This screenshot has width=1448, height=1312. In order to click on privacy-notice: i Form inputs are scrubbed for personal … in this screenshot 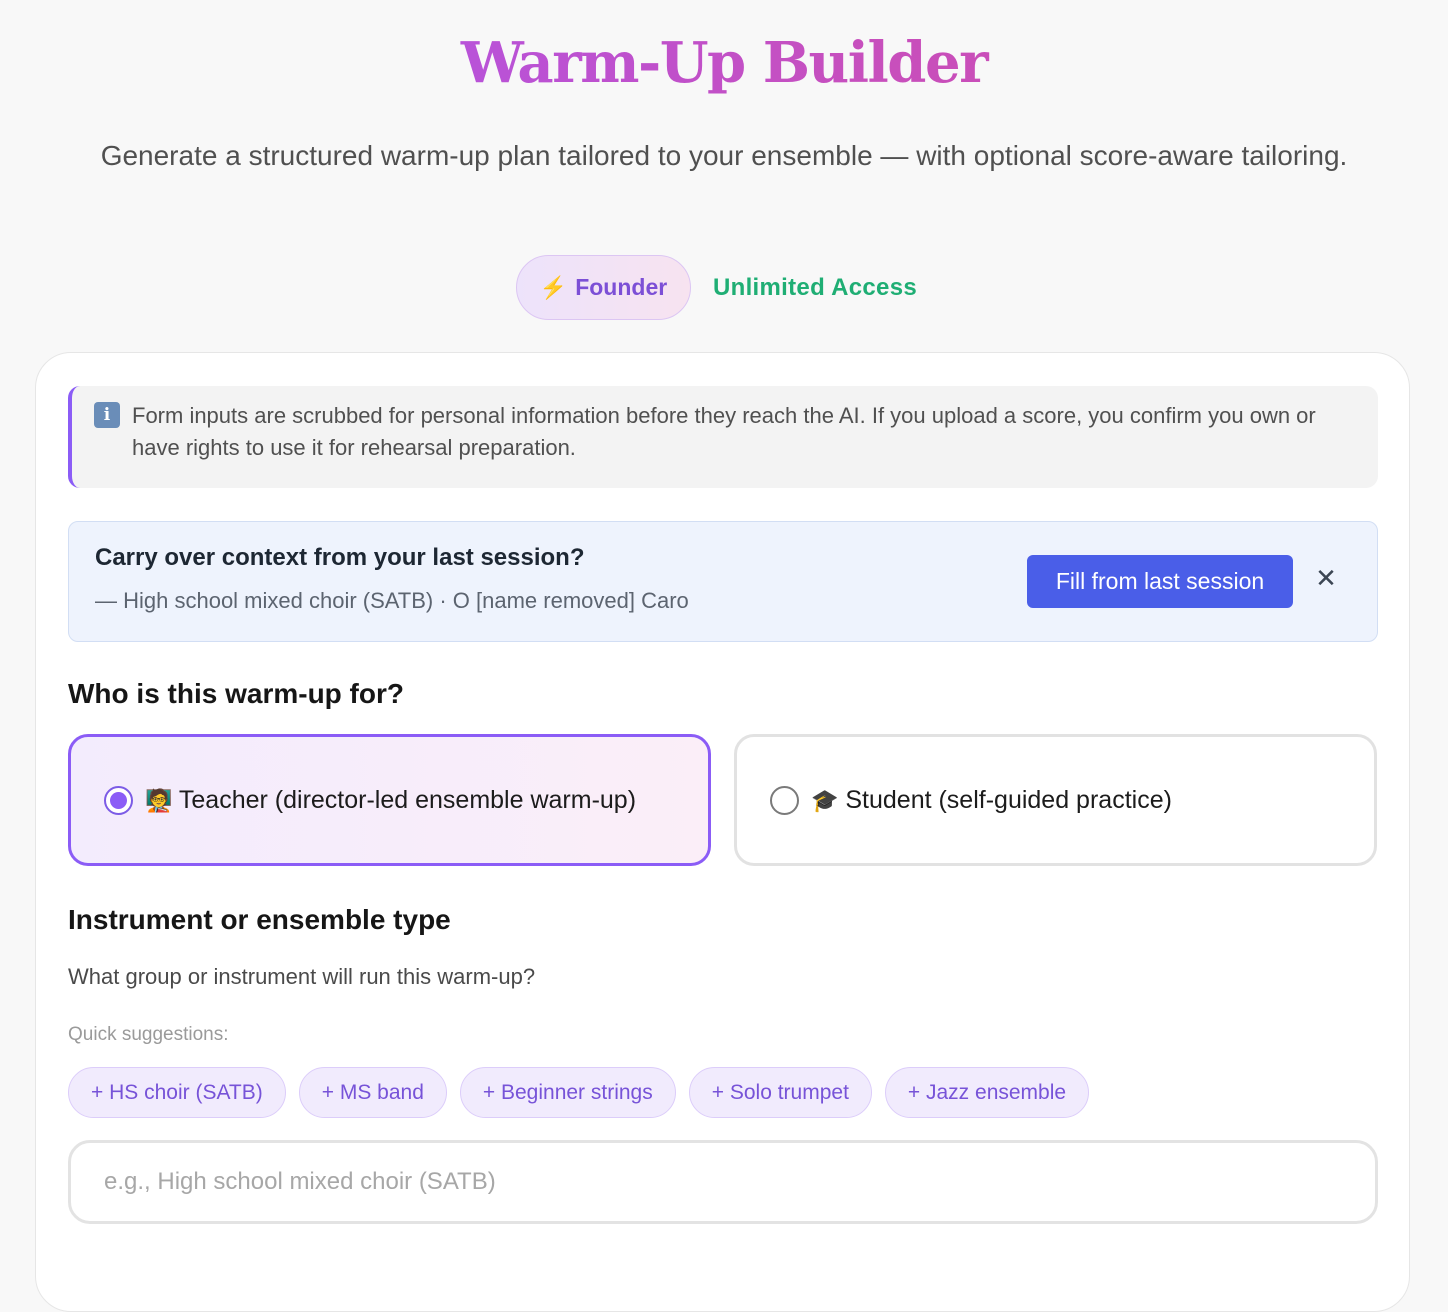, I will do `click(723, 437)`.